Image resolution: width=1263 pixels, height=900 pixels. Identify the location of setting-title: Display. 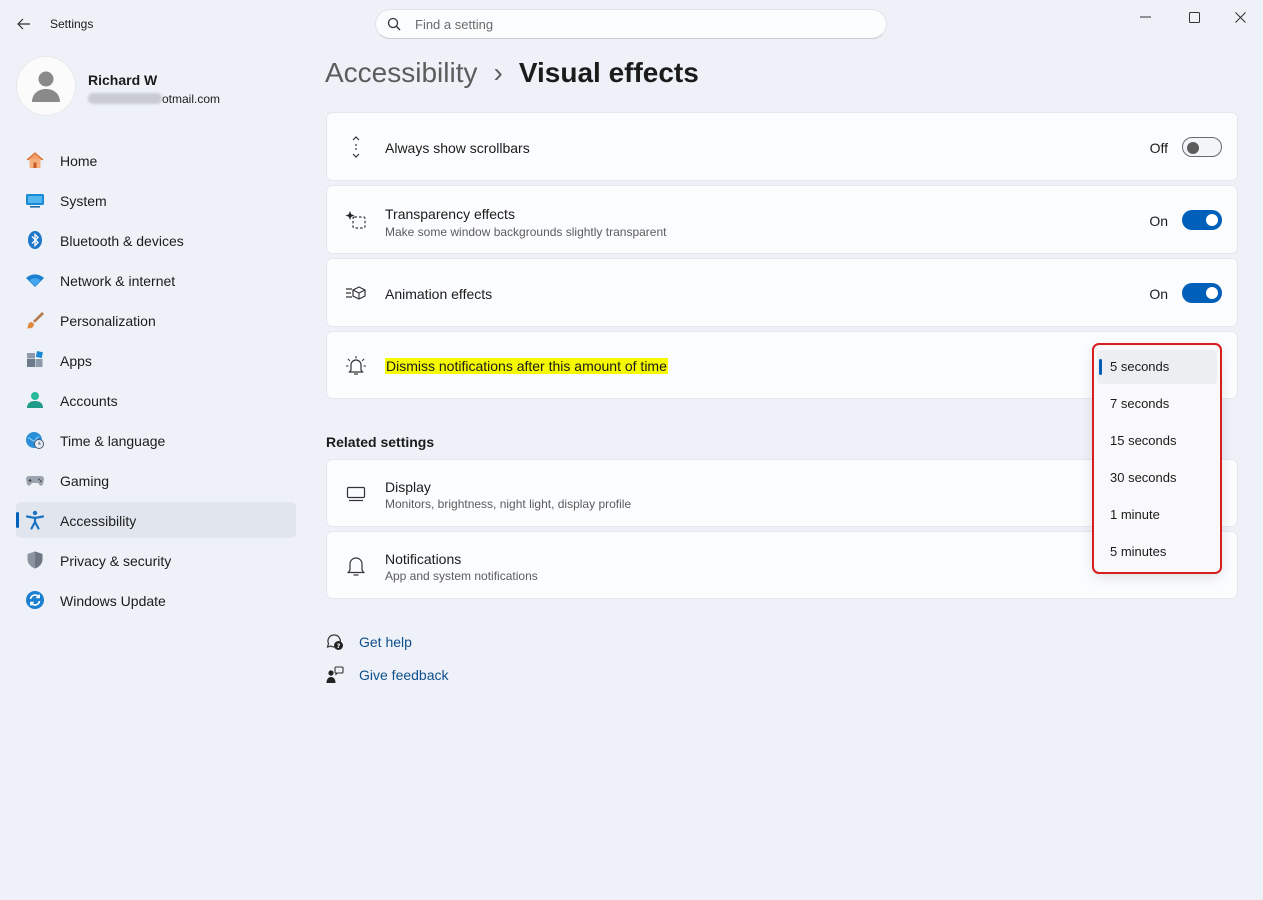
(408, 487).